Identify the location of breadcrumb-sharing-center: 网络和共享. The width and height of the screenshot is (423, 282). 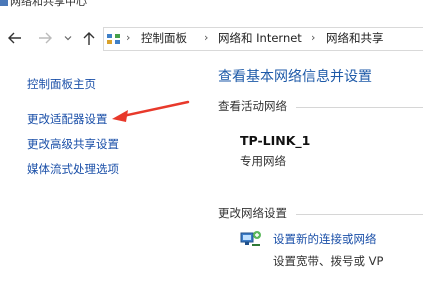
(355, 38).